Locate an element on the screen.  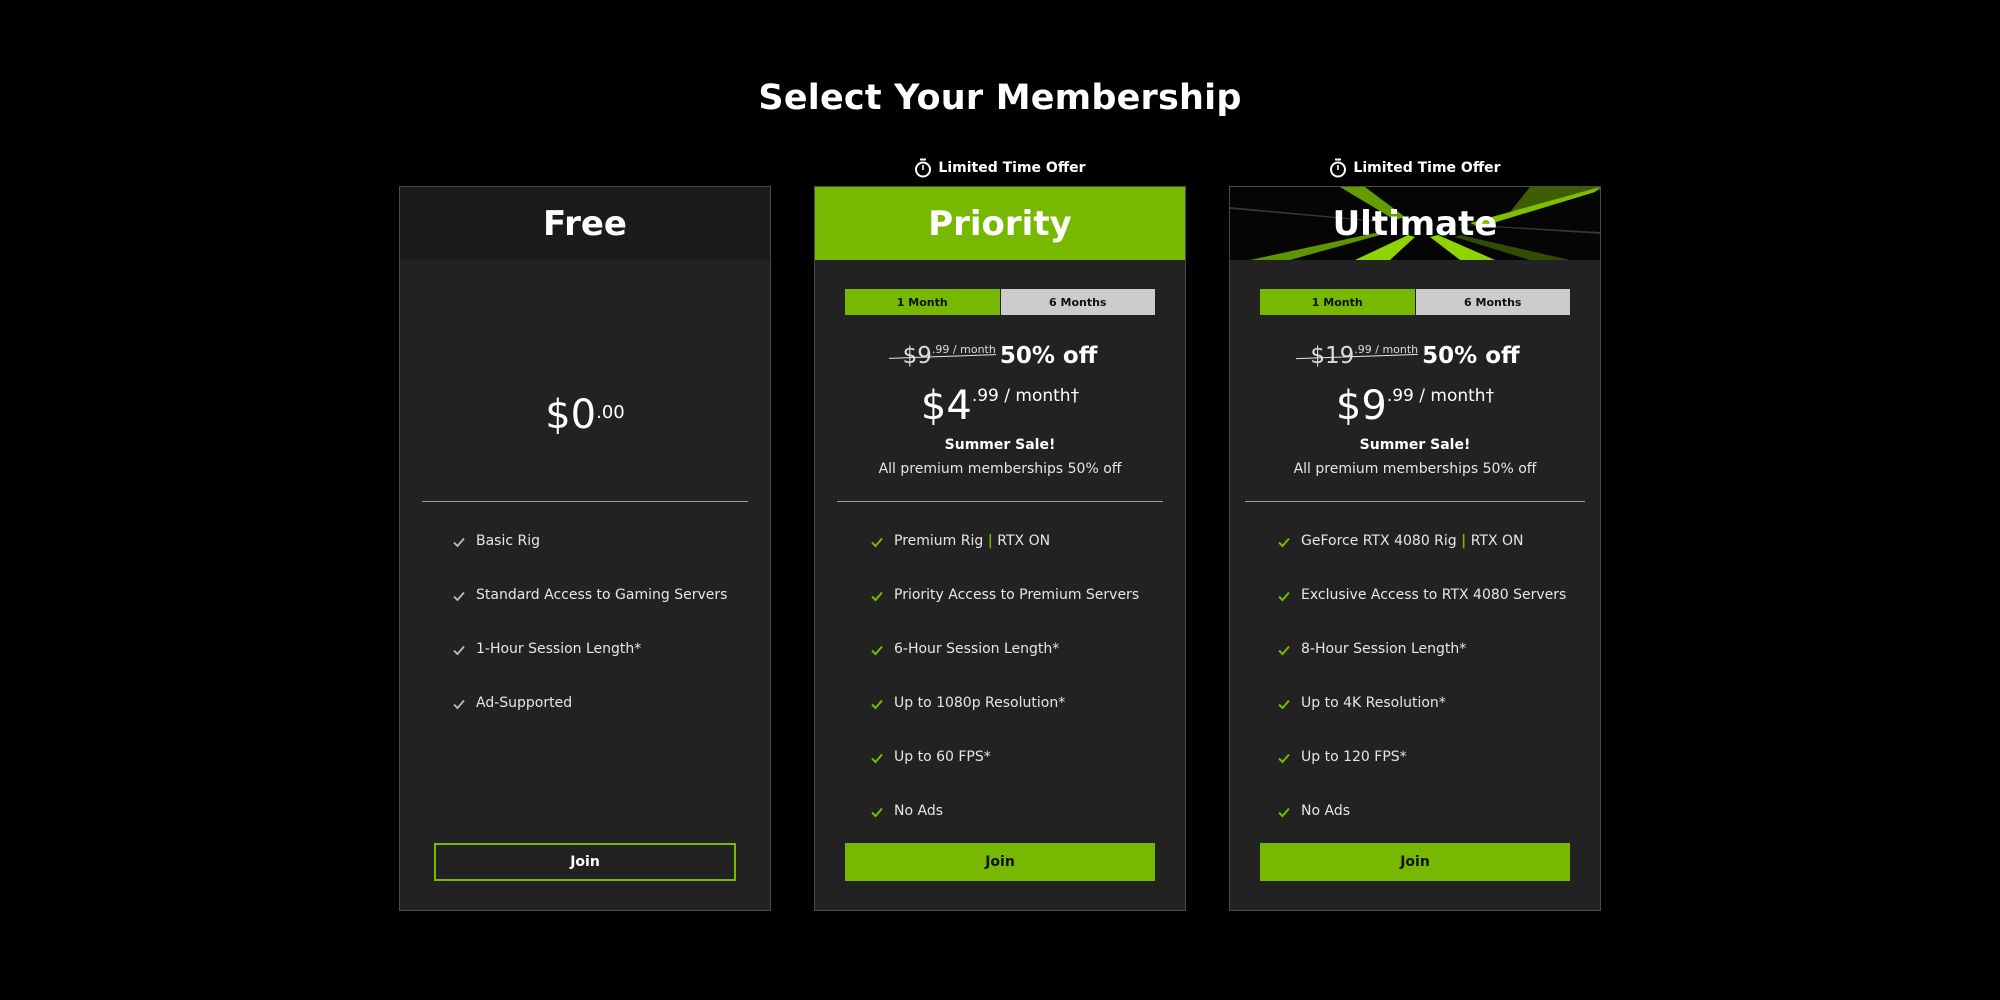
plan-header: Priority is located at coordinates (1000, 223).